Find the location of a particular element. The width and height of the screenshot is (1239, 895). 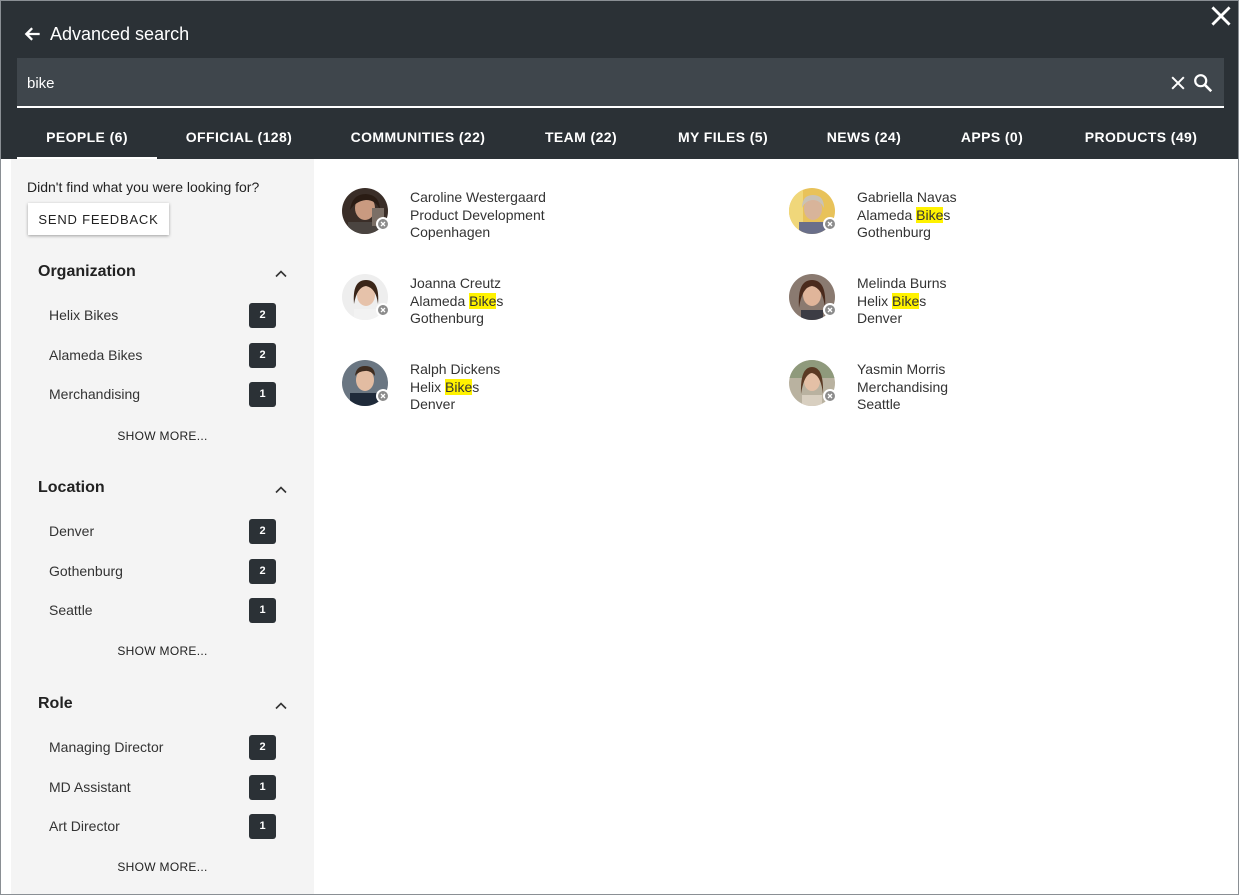

facet-item: Alameda Bikes 2 is located at coordinates (162, 356).